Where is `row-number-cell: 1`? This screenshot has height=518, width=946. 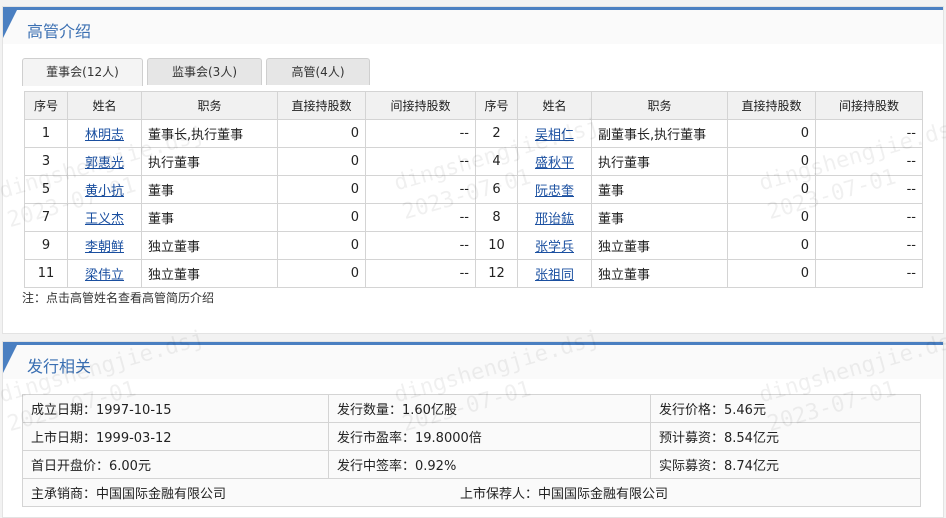
row-number-cell: 1 is located at coordinates (46, 133).